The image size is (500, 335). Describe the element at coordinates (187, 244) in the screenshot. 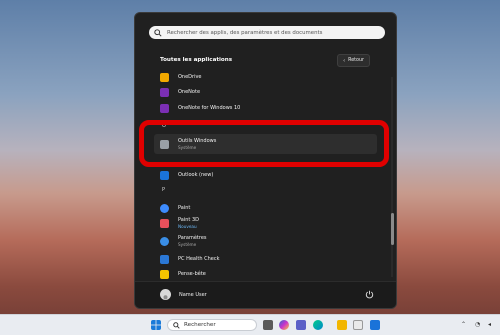

I see `app-subtitle: Système` at that location.